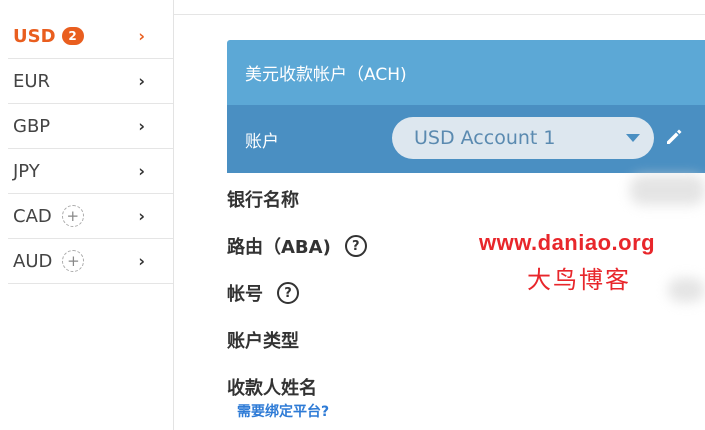 The image size is (705, 430). Describe the element at coordinates (33, 261) in the screenshot. I see `currency-code: AUD` at that location.